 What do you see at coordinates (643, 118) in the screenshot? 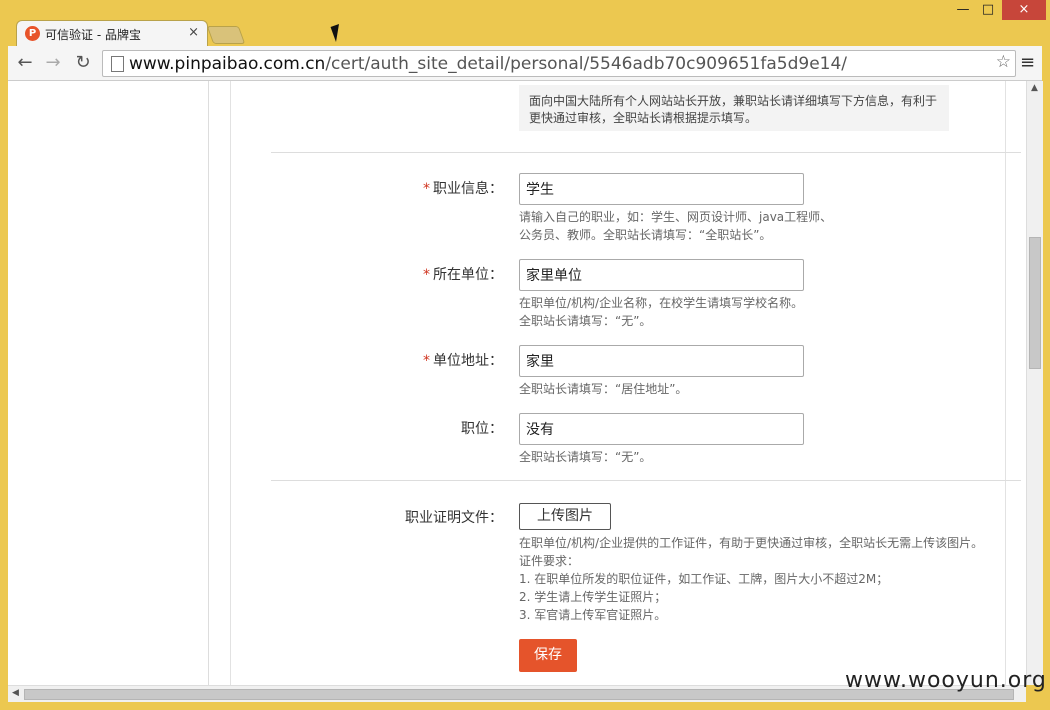
I see `notice-line: 更快通过审核，全职站长请根据提示填写。` at bounding box center [643, 118].